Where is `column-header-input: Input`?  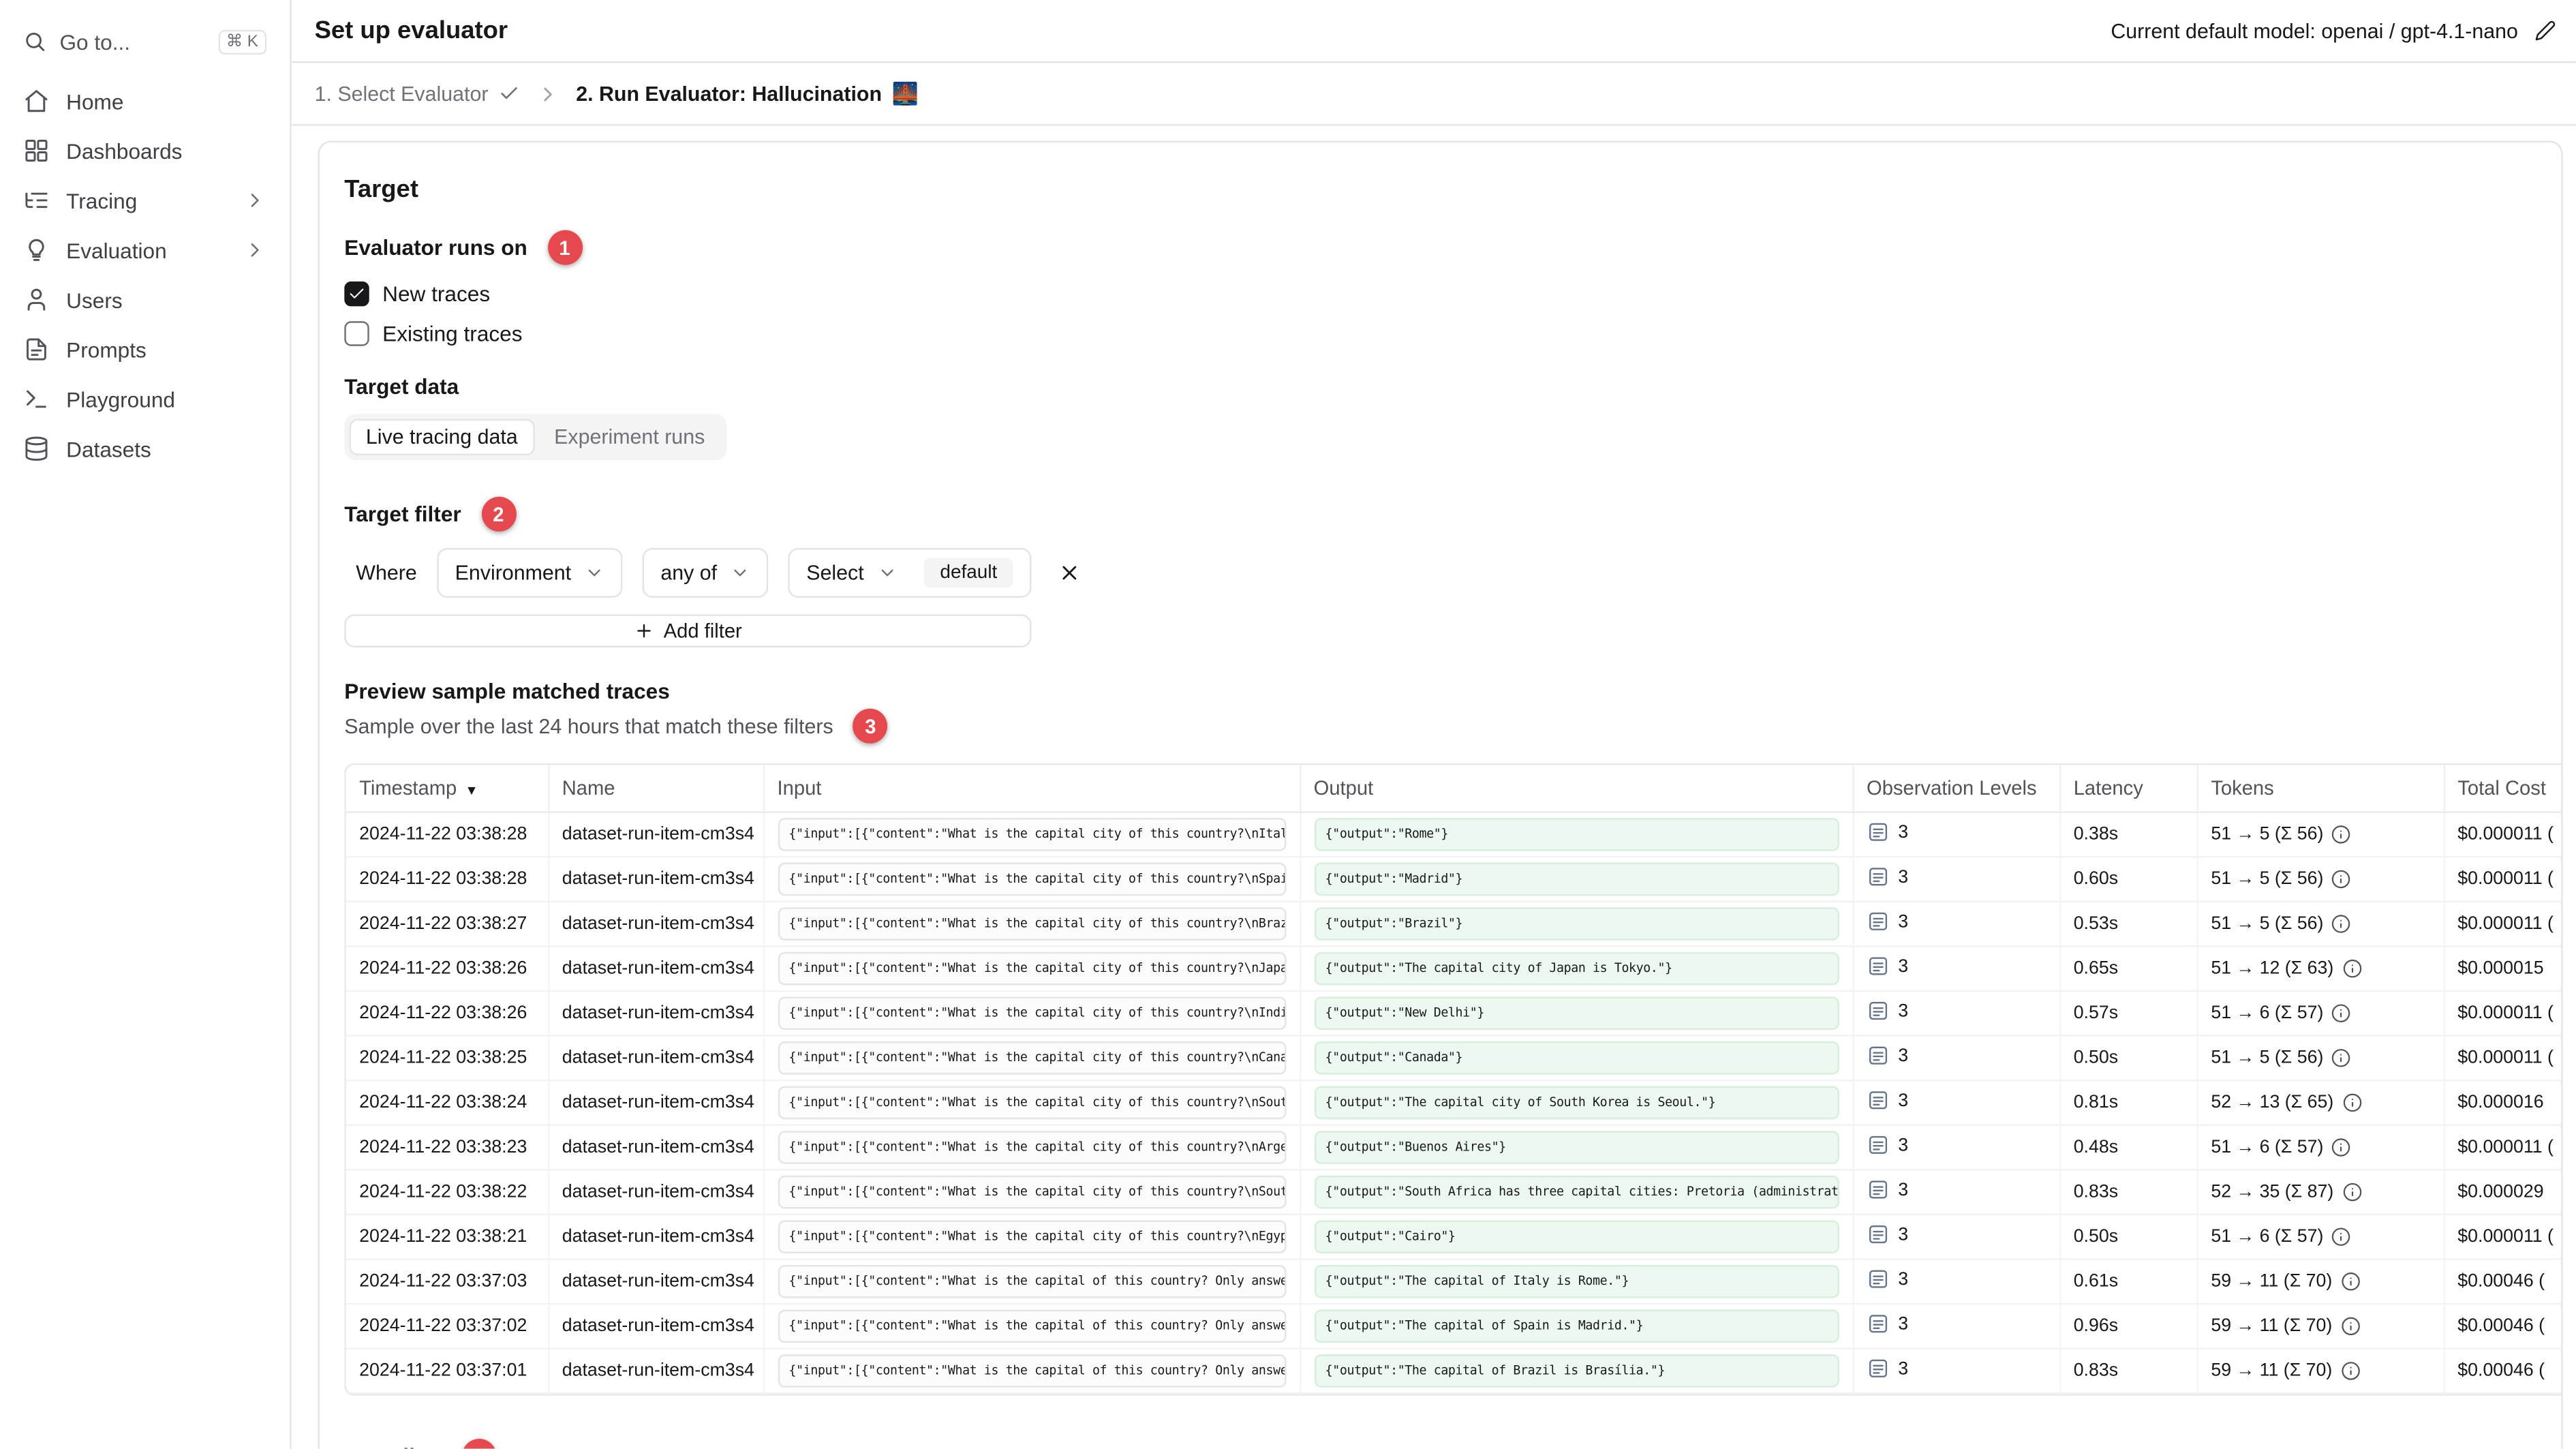 column-header-input: Input is located at coordinates (1032, 789).